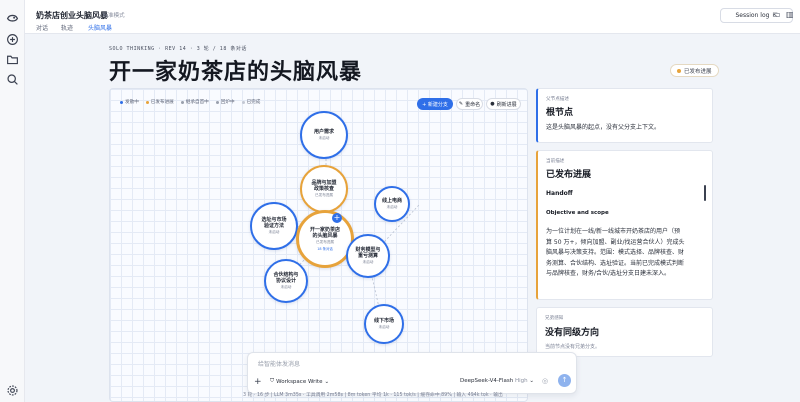  Describe the element at coordinates (12, 59) in the screenshot. I see `folder-icon` at that location.